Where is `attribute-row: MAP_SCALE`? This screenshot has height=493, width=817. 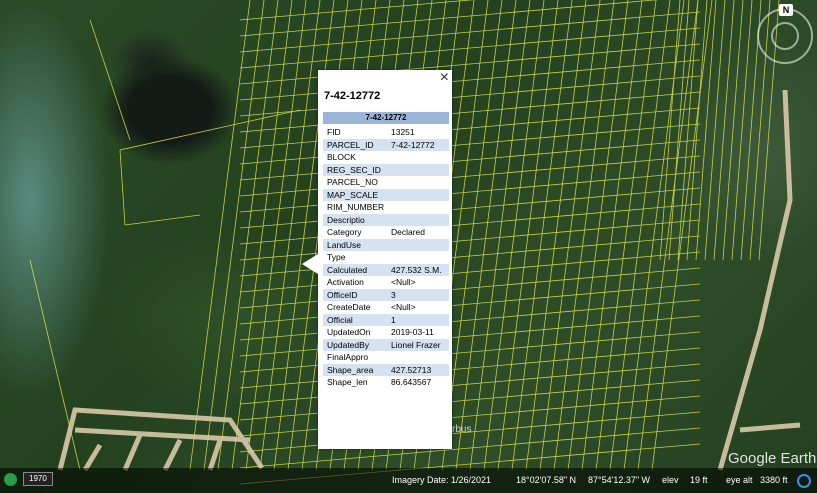 attribute-row: MAP_SCALE is located at coordinates (386, 194).